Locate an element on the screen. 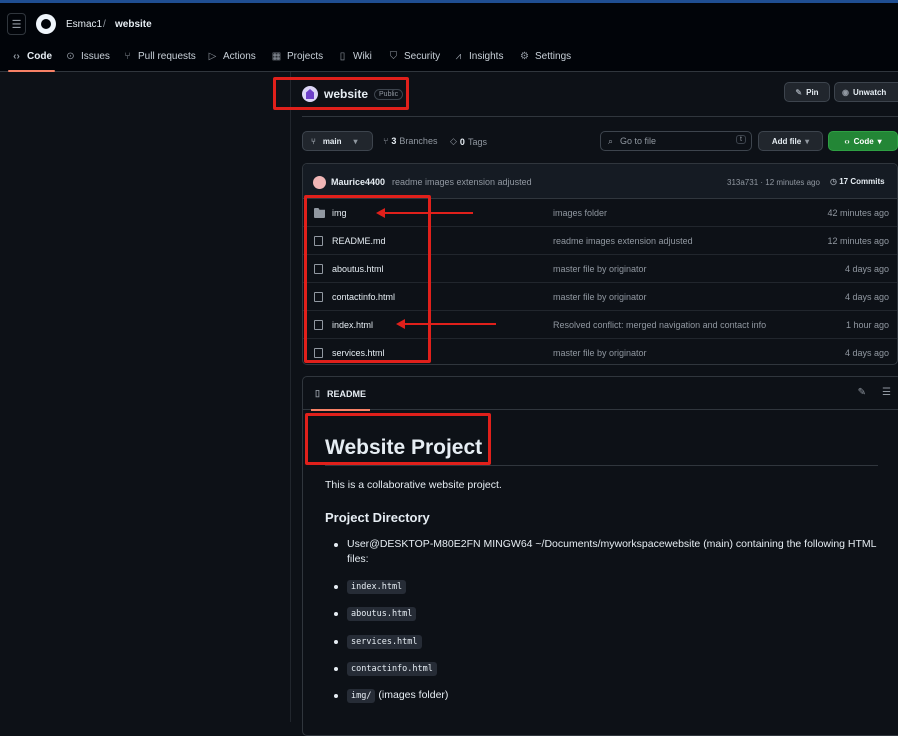 This screenshot has width=898, height=736. list-item: img/ (images folder) is located at coordinates (610, 696).